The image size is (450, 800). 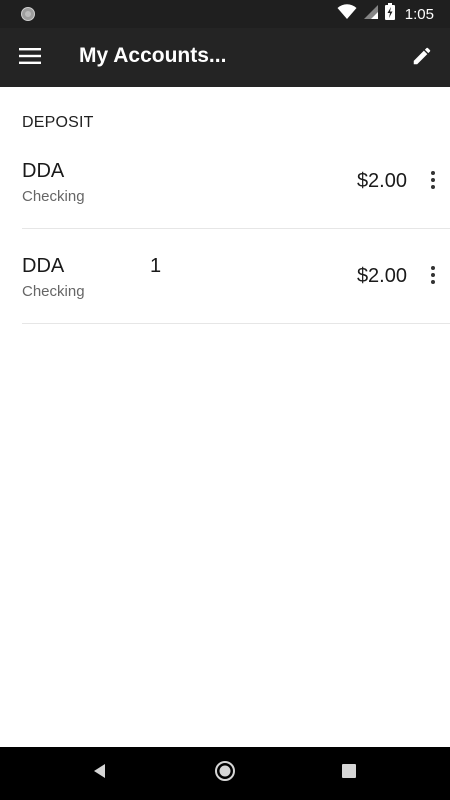 What do you see at coordinates (225, 14) in the screenshot?
I see `status-bar: 1:05` at bounding box center [225, 14].